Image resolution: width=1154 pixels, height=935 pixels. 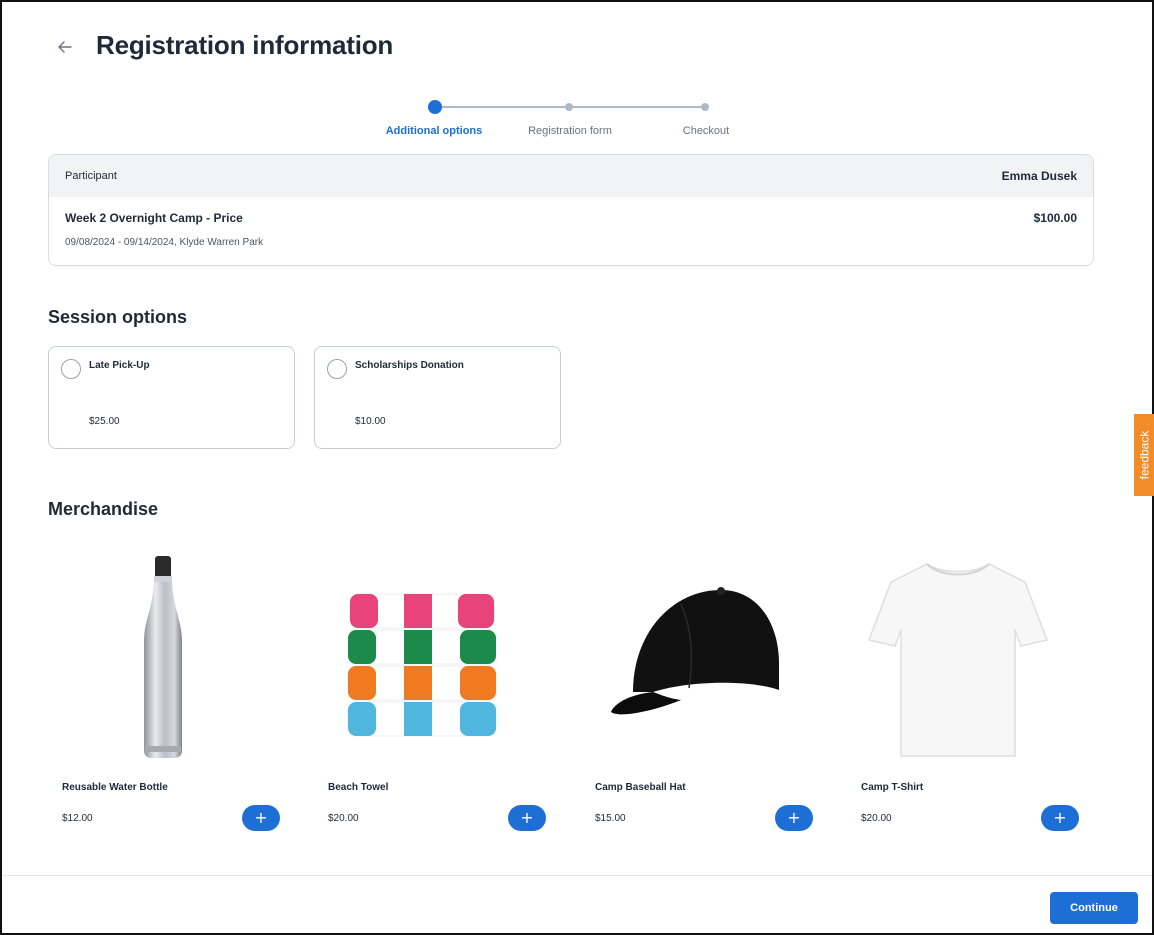 I want to click on merch-item-t-shirt: Camp T-Shirt $20.00 +, so click(x=963, y=692).